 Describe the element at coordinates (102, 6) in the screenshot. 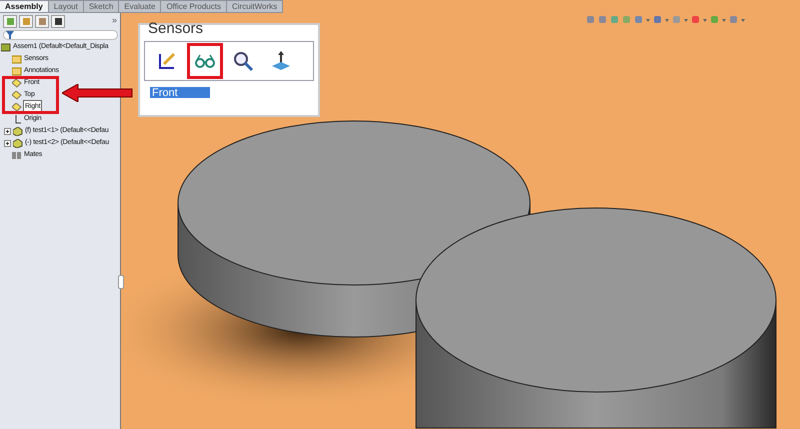

I see `ribbon-tab: Sketch` at that location.